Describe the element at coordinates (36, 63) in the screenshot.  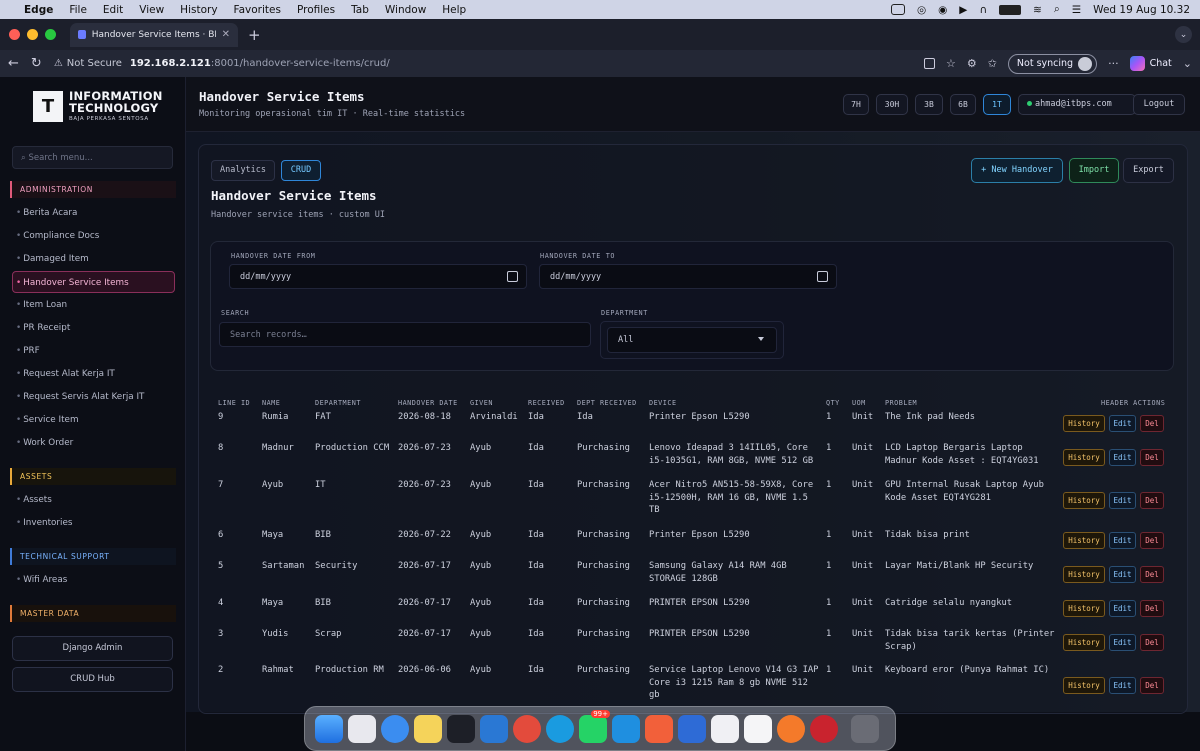
I see `reload-icon: ↻` at that location.